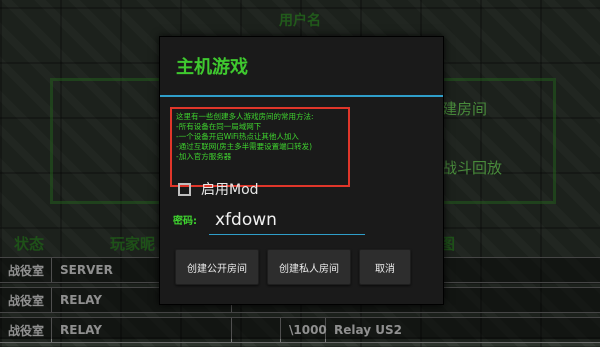 Image resolution: width=600 pixels, height=347 pixels. What do you see at coordinates (287, 220) in the screenshot?
I see `password-input` at bounding box center [287, 220].